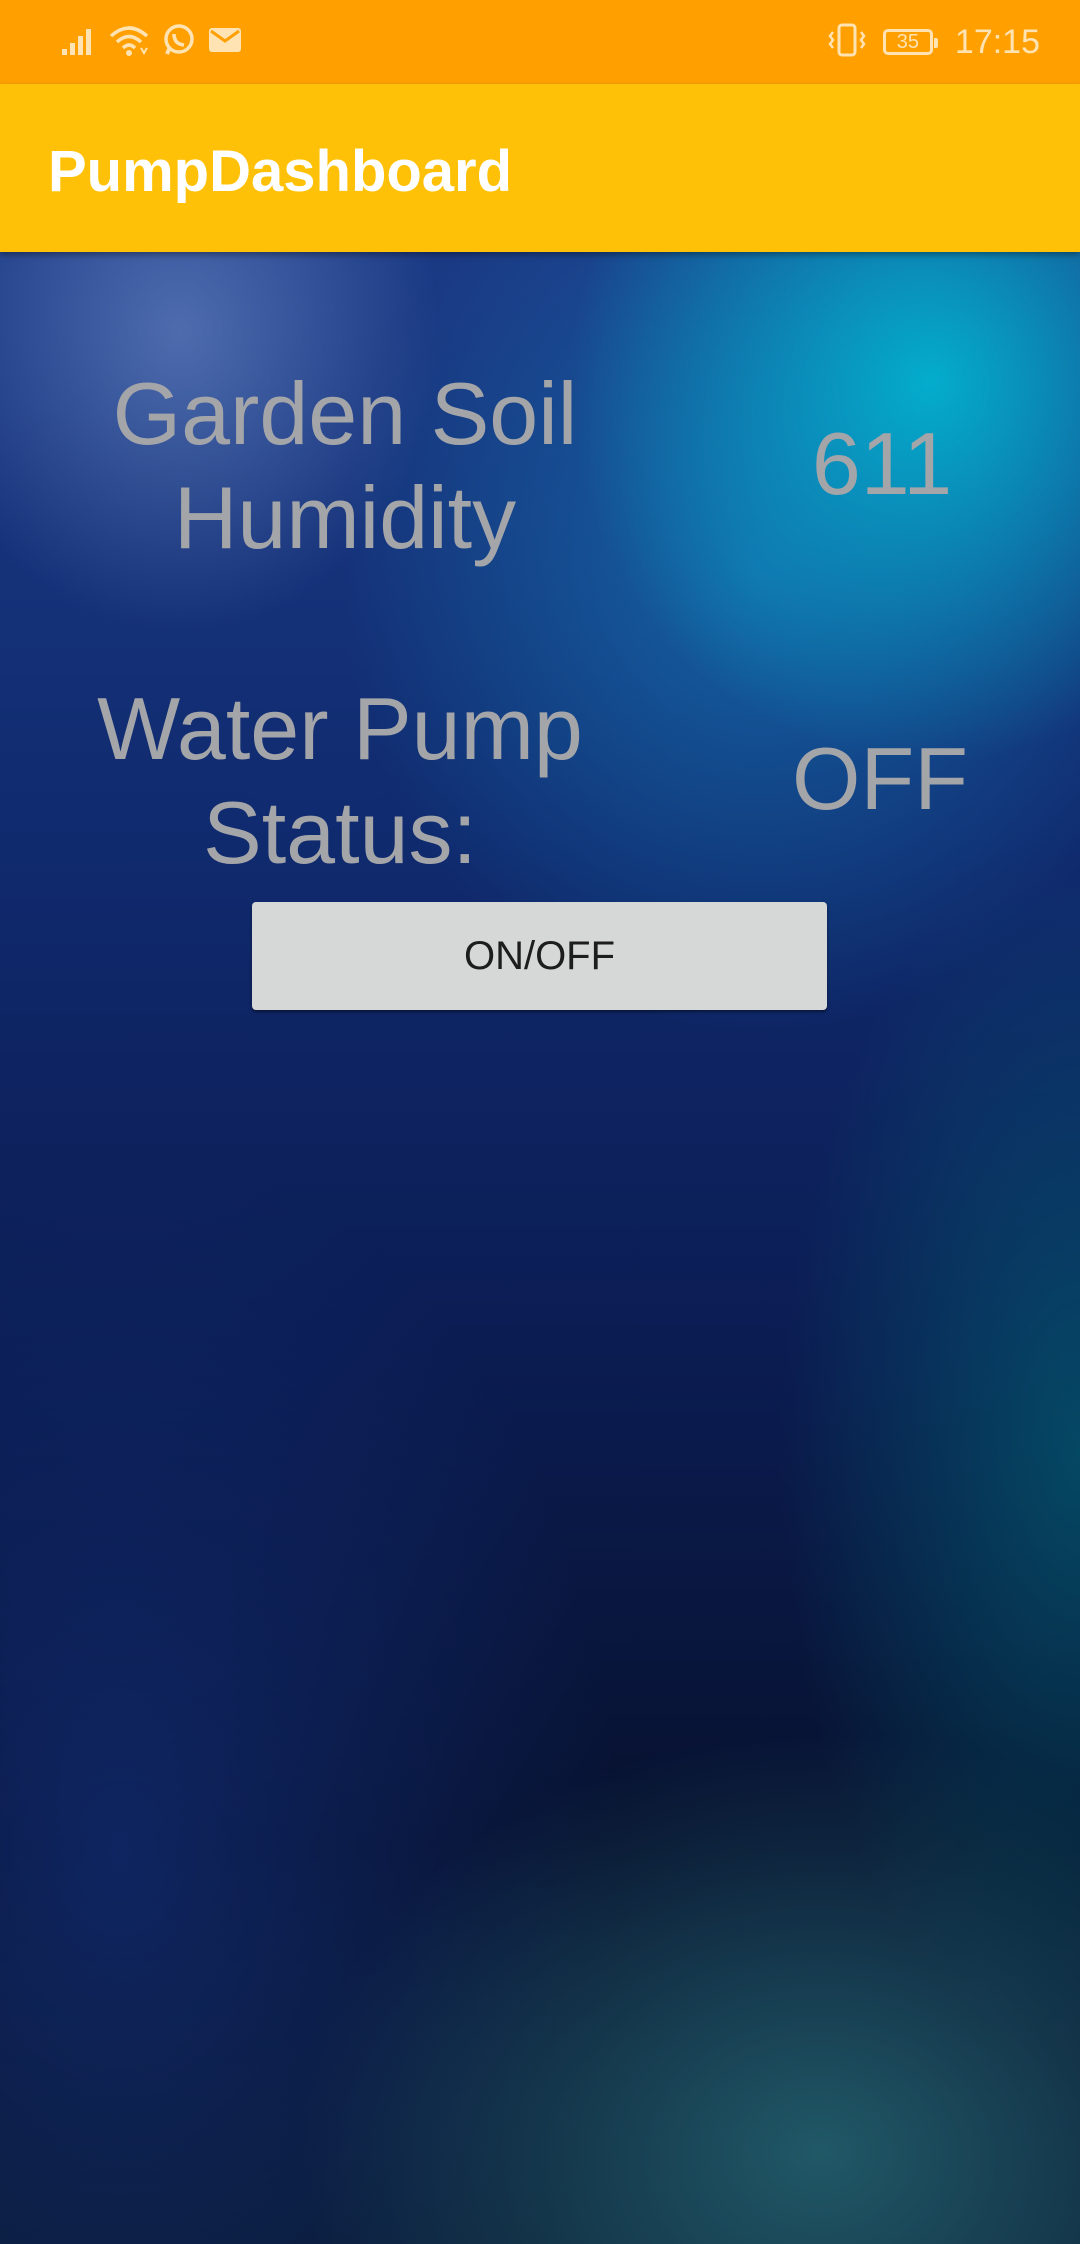 Image resolution: width=1080 pixels, height=2244 pixels. What do you see at coordinates (997, 41) in the screenshot?
I see `status-time: 17:15` at bounding box center [997, 41].